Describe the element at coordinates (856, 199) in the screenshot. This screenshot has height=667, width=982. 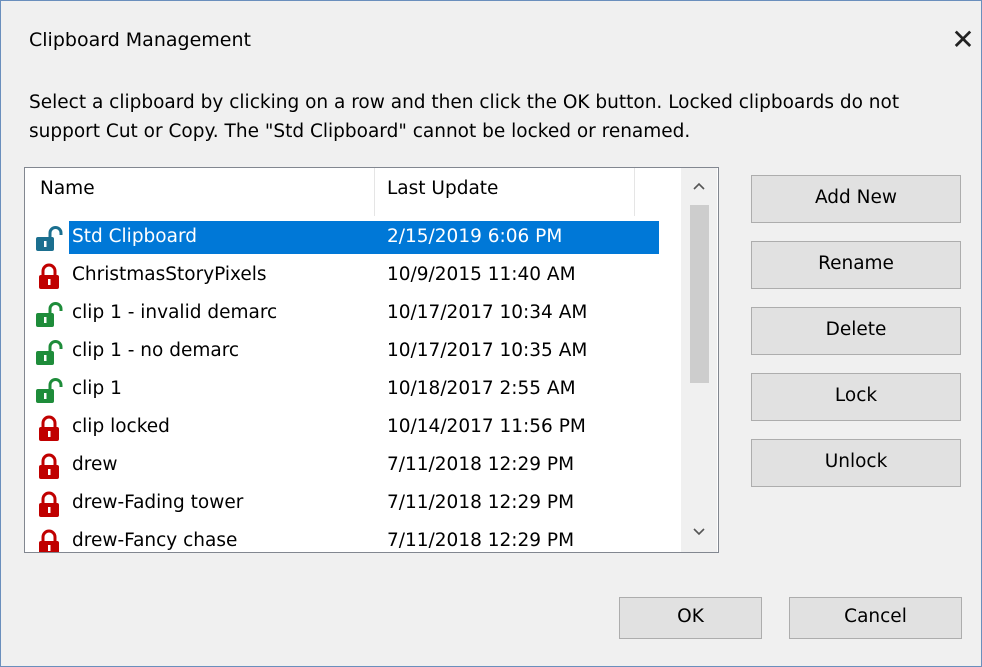
I see `add-new-button: Add New` at that location.